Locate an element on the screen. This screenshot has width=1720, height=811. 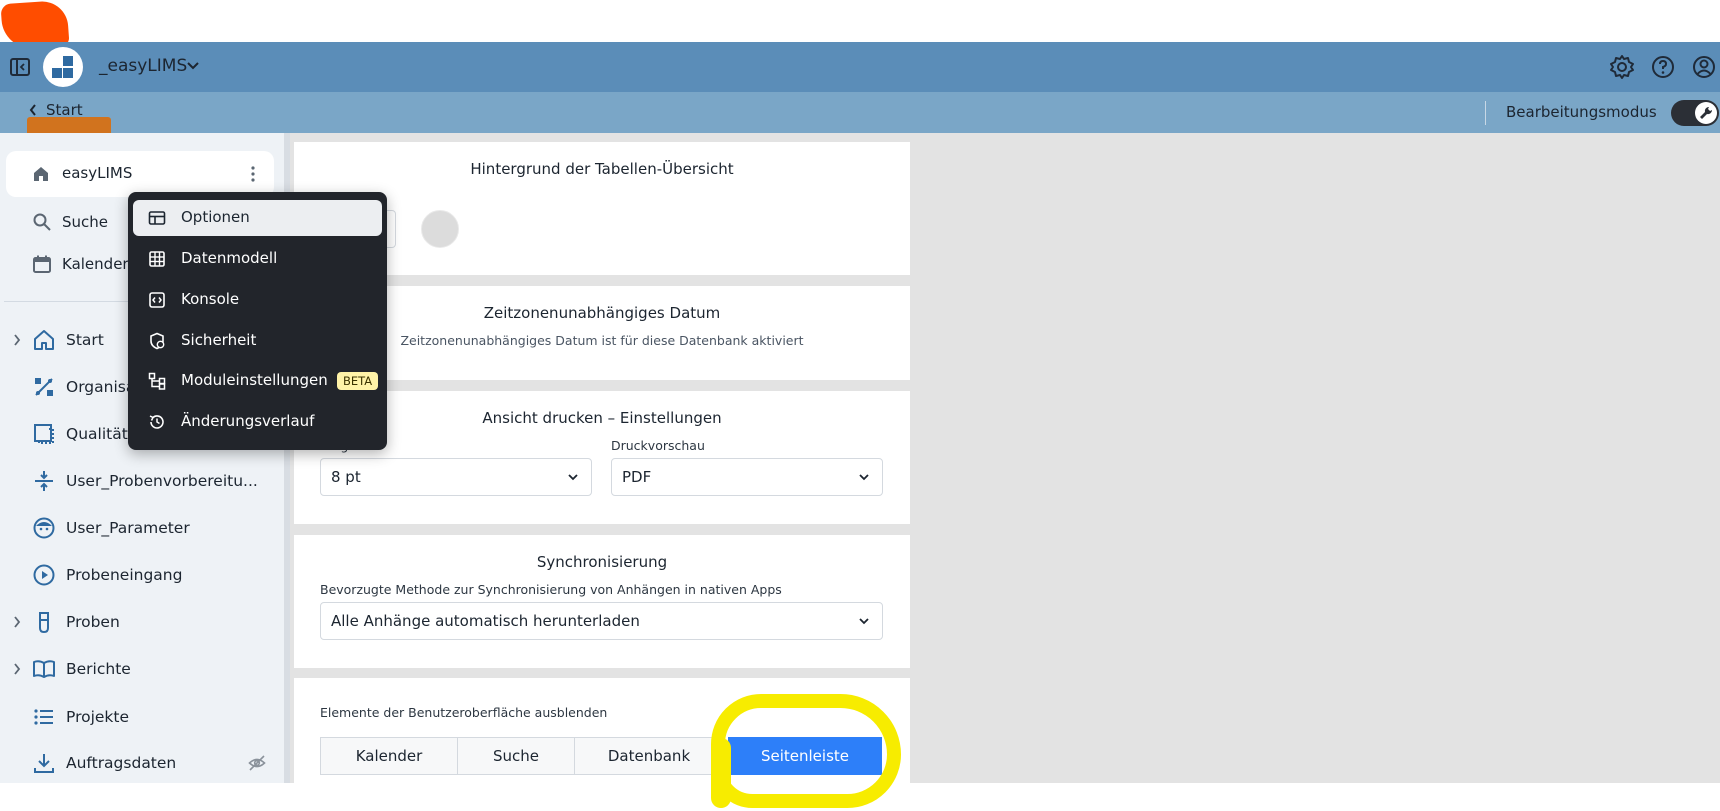
sidebar-item-label: Qualitäts is located at coordinates (101, 434).